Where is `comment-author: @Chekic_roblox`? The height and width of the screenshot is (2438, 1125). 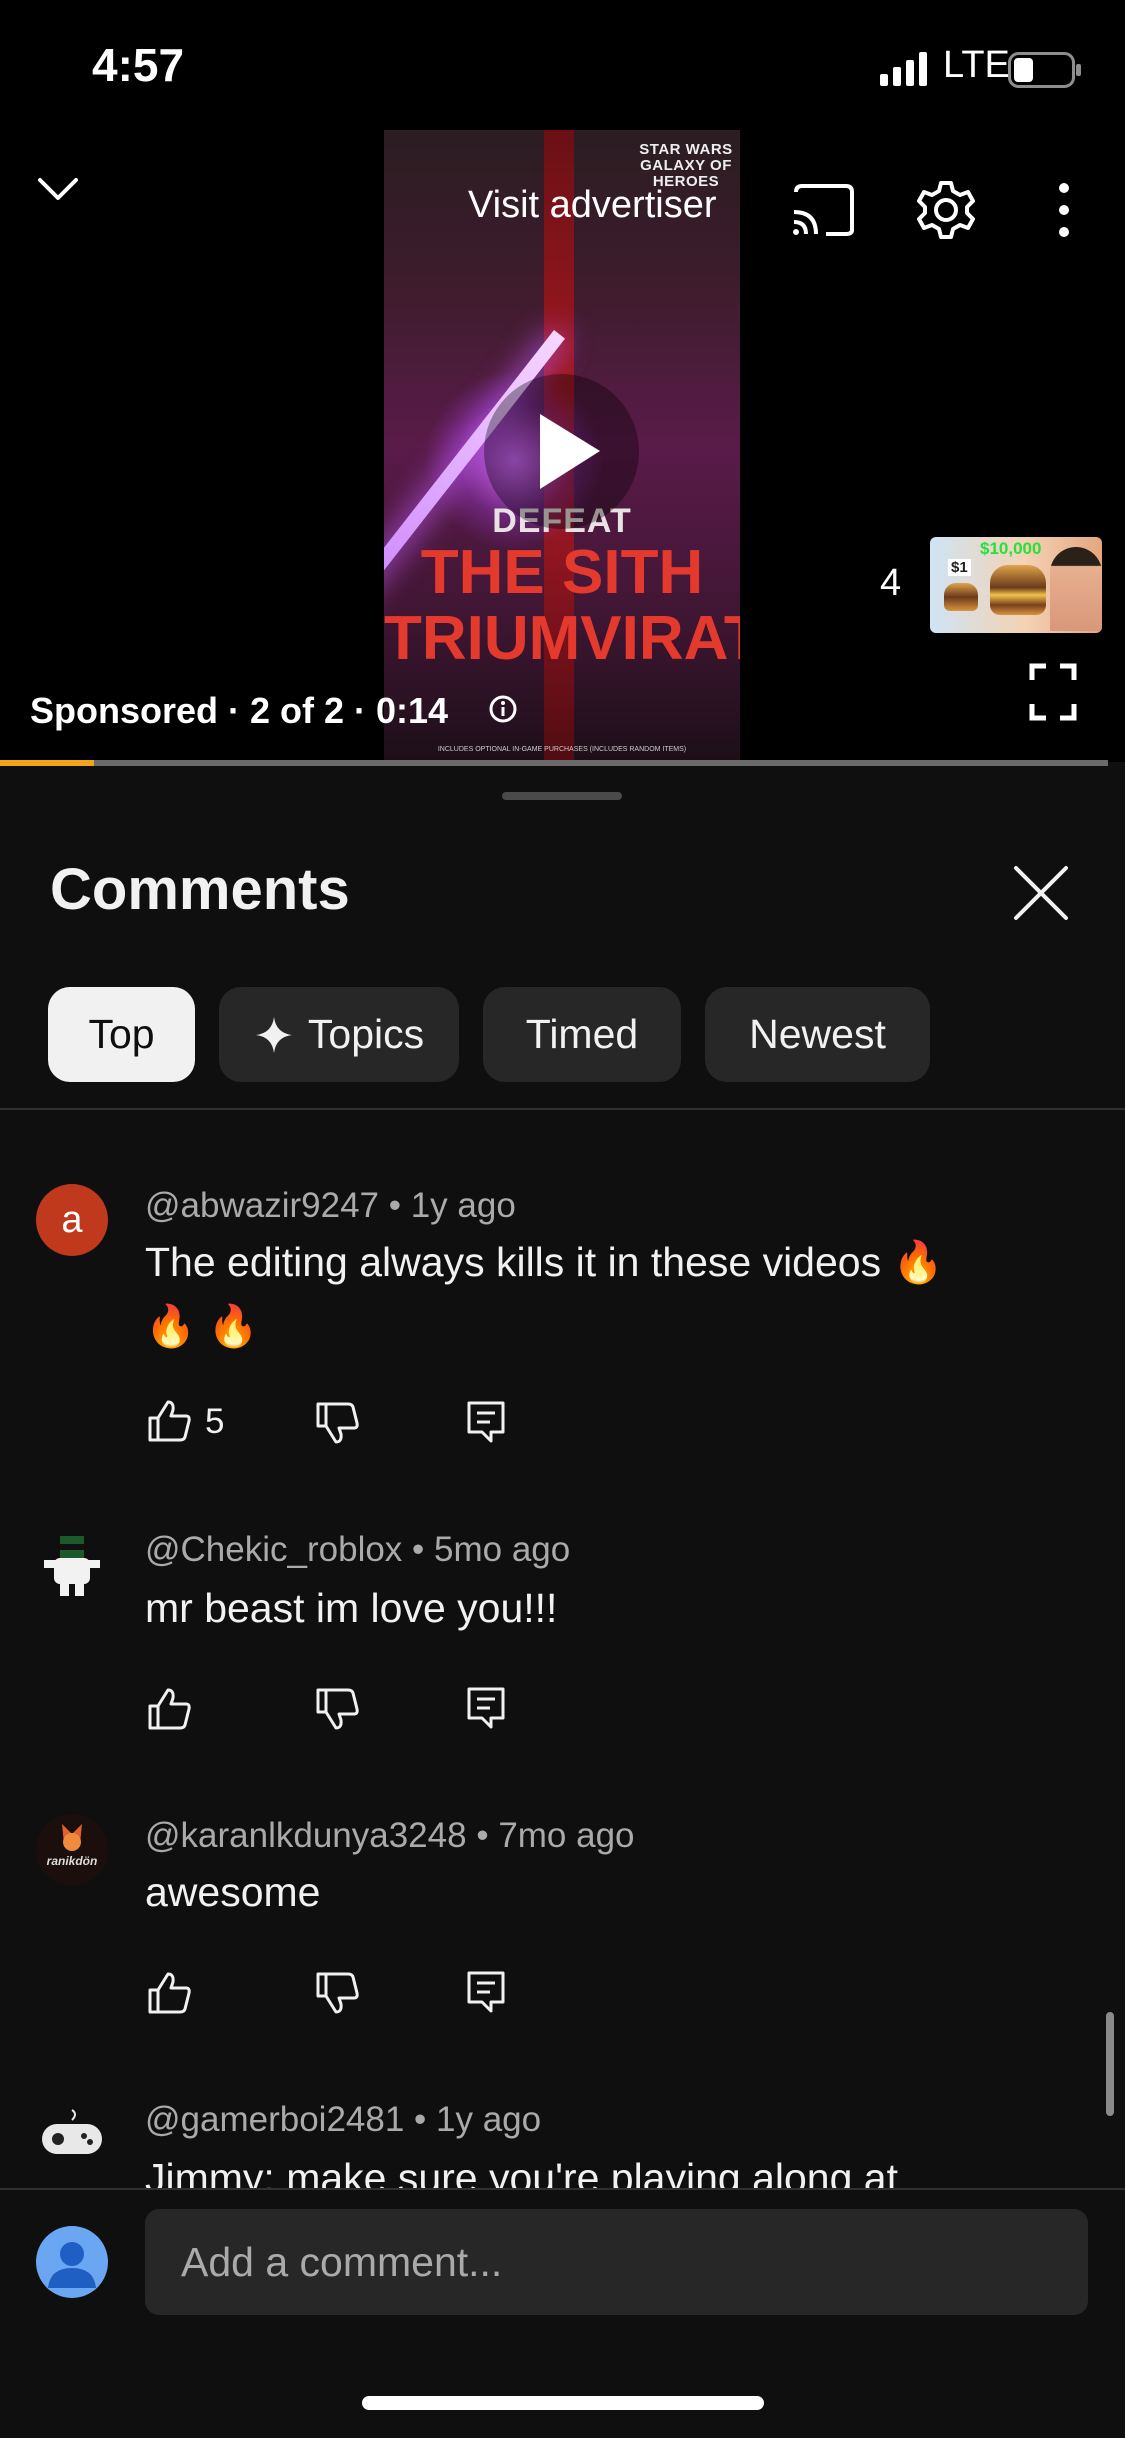
comment-author: @Chekic_roblox is located at coordinates (273, 1549).